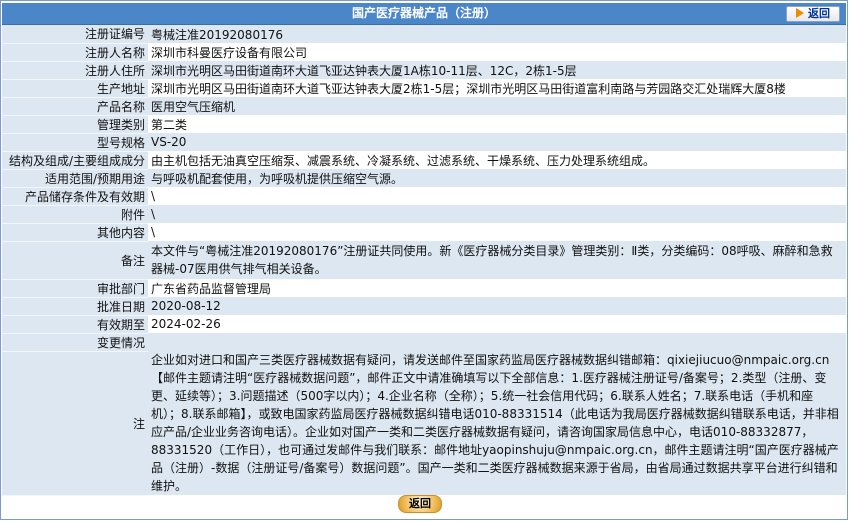  I want to click on table-row: 批准日期 2020-08-12, so click(424, 306).